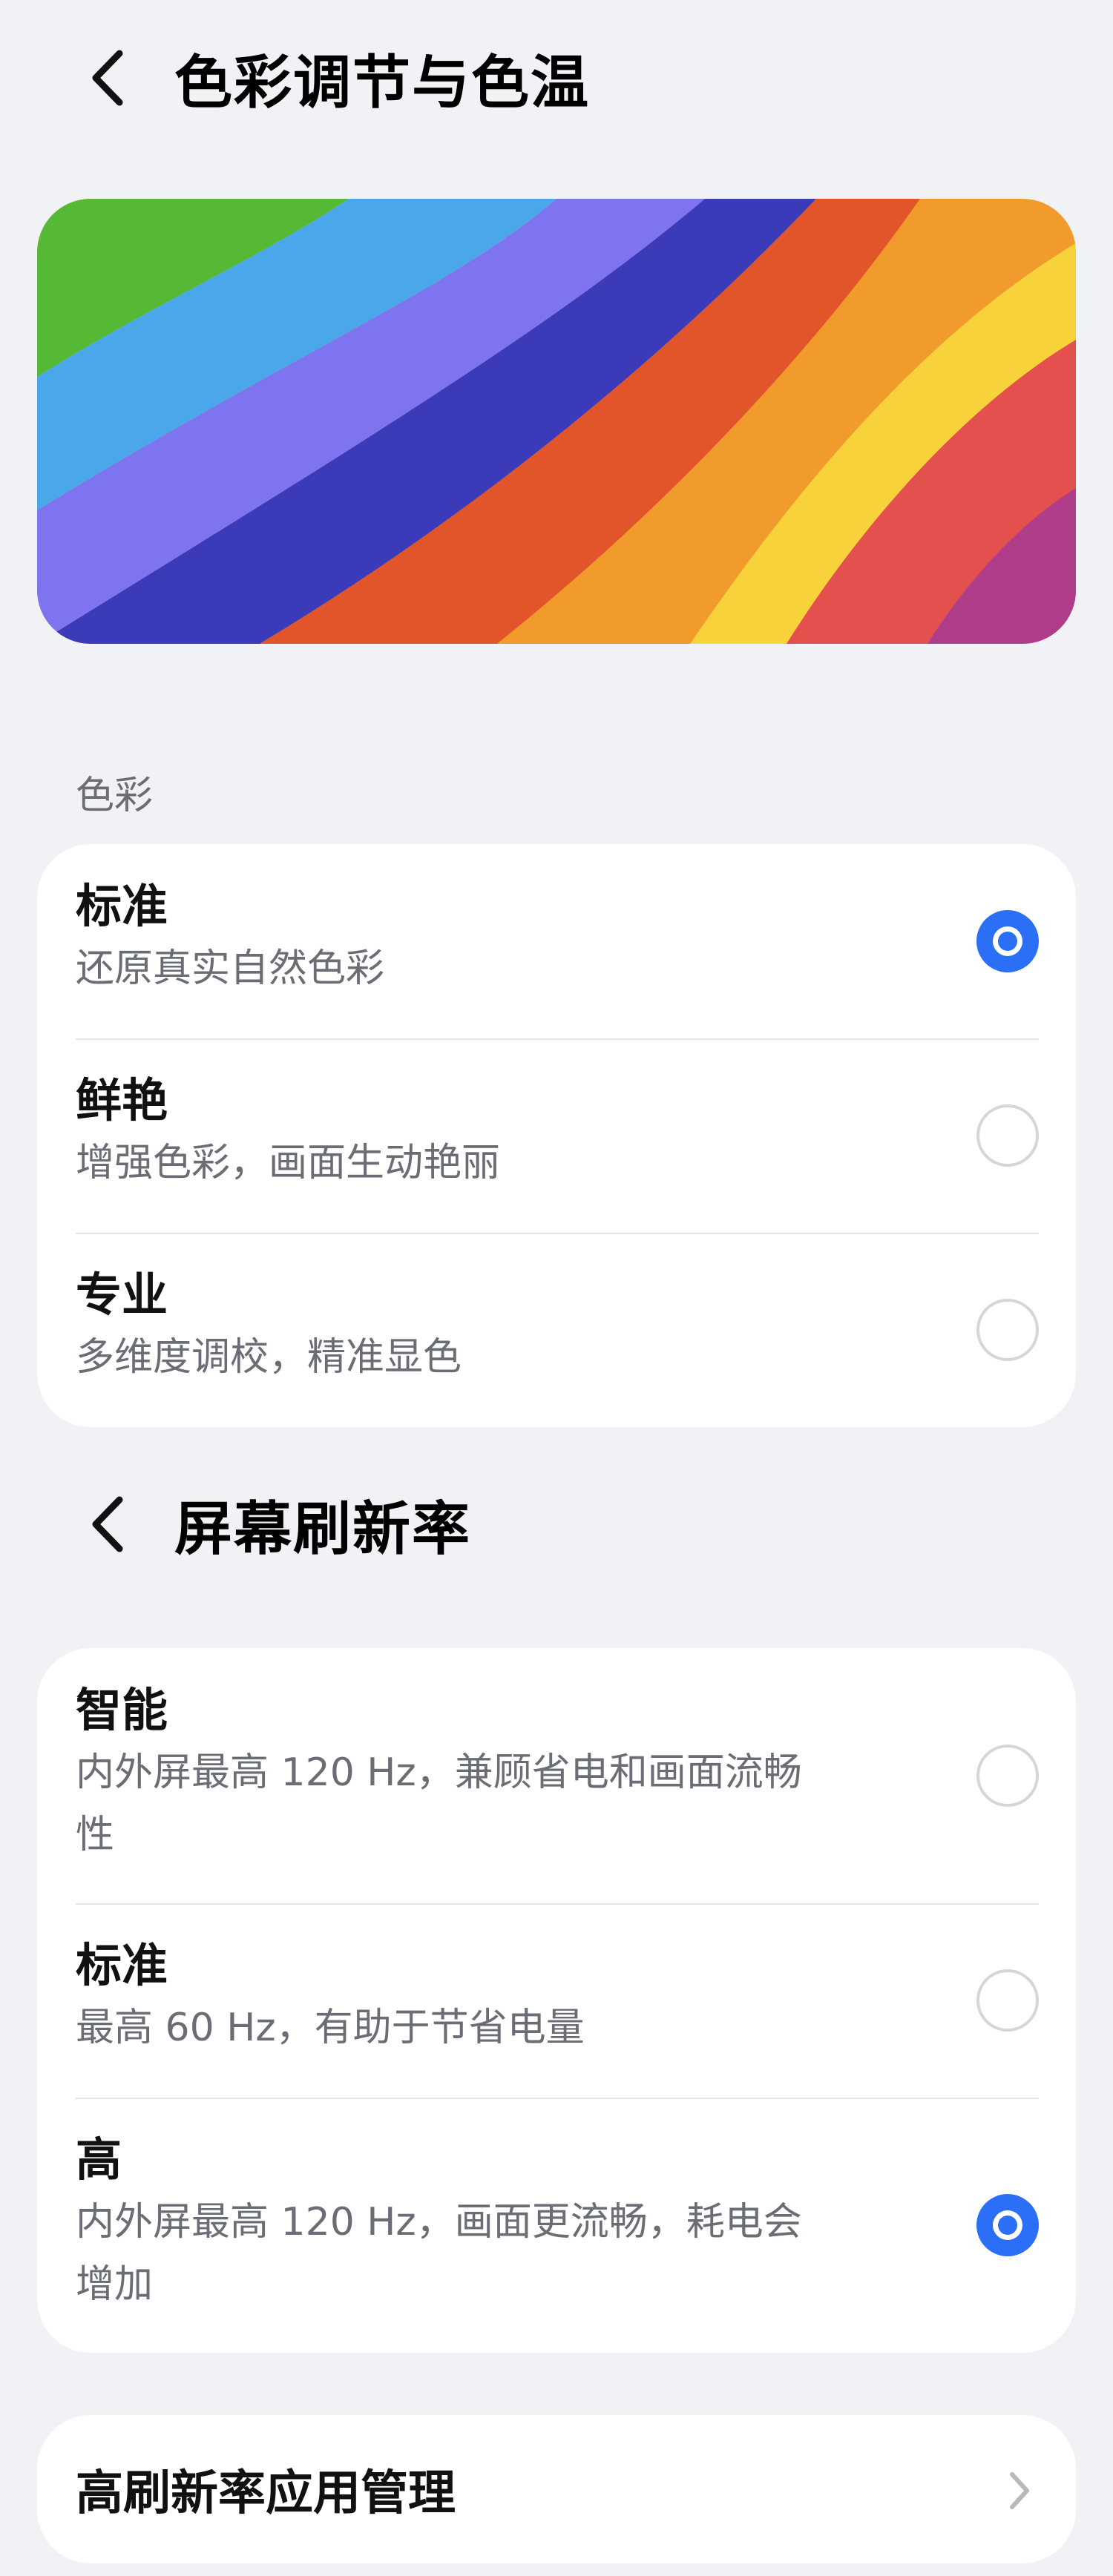 This screenshot has width=1113, height=2576. What do you see at coordinates (230, 969) in the screenshot?
I see `option-description: 还原真实自然色彩` at bounding box center [230, 969].